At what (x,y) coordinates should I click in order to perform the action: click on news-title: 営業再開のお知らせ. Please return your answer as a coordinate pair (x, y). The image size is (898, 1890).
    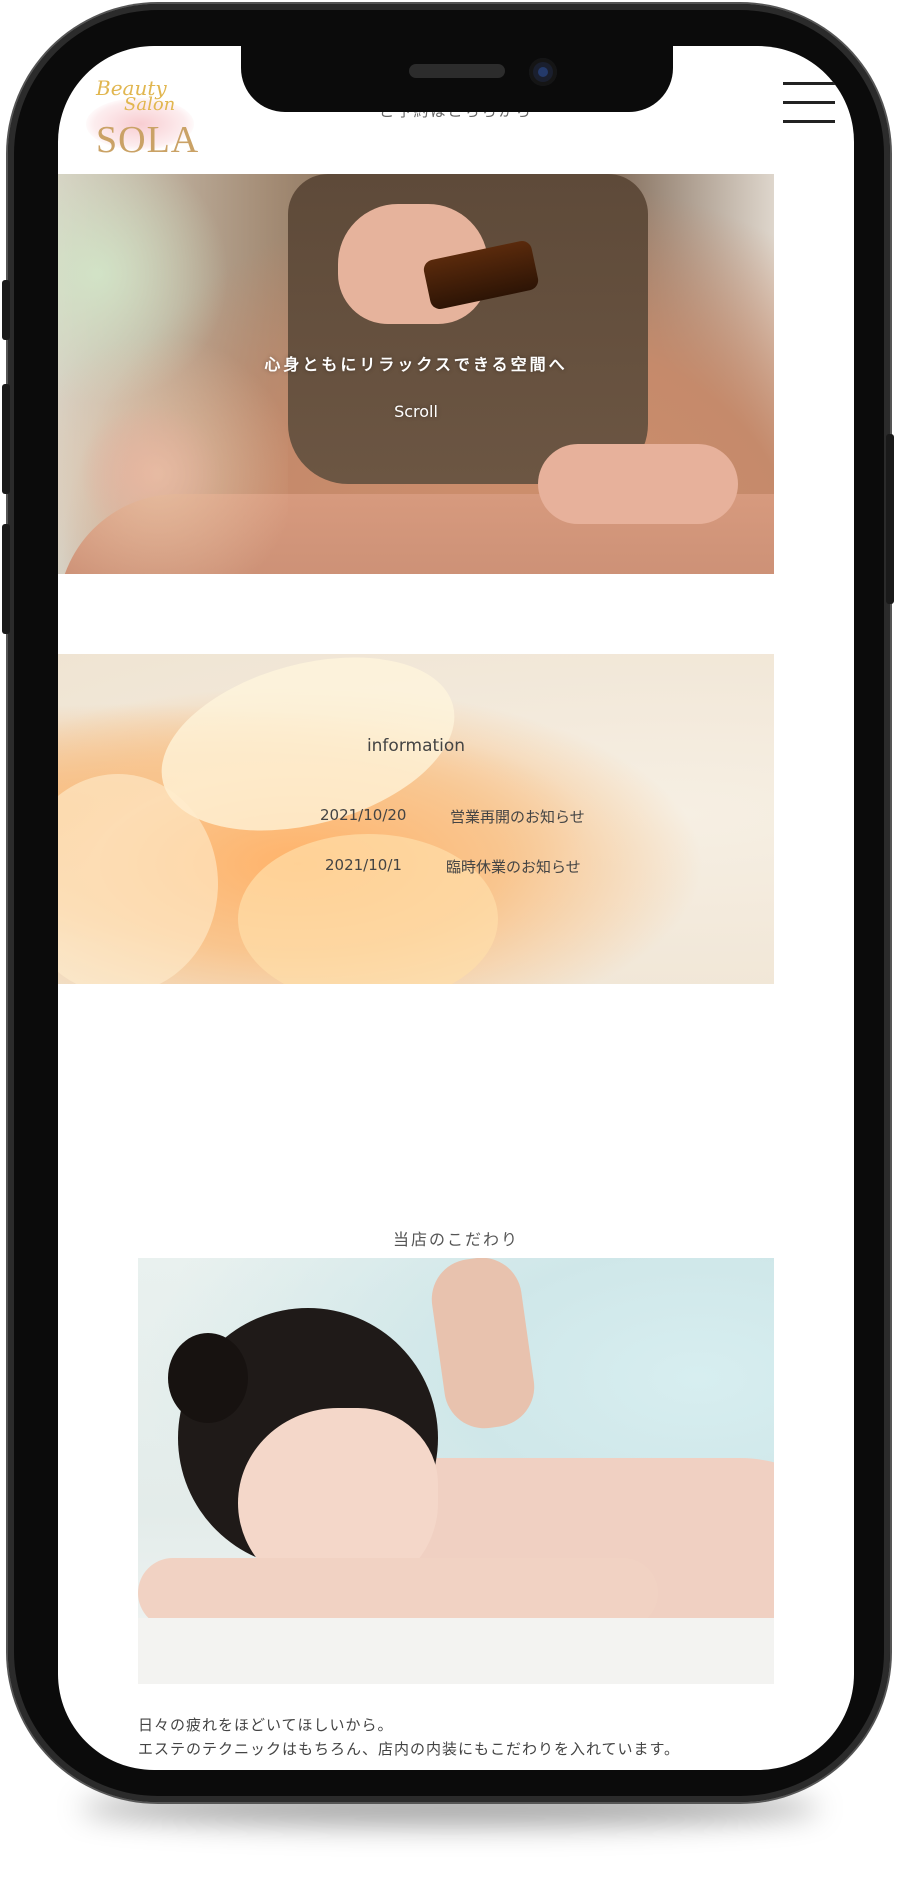
    Looking at the image, I should click on (517, 816).